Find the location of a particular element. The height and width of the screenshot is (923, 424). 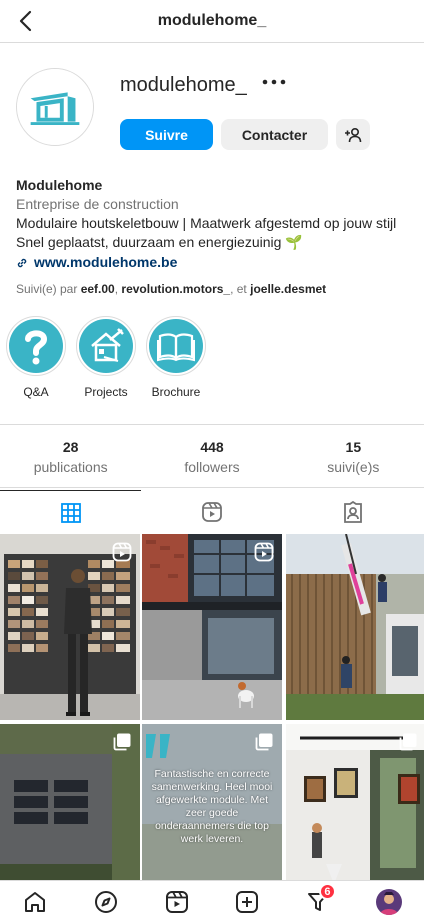

question-icon is located at coordinates (36, 347).